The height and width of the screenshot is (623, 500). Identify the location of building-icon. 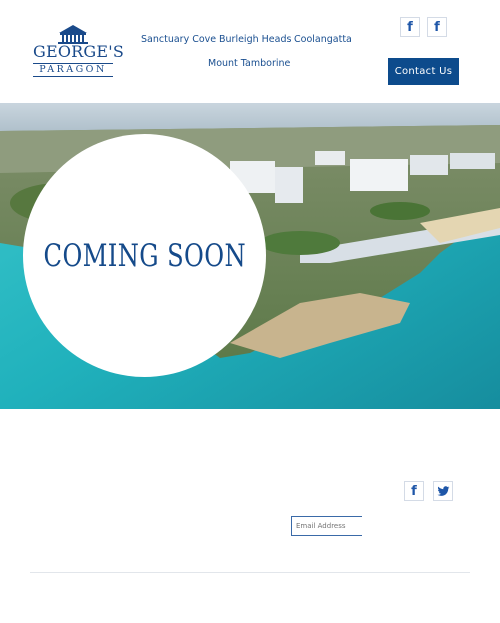
(73, 34).